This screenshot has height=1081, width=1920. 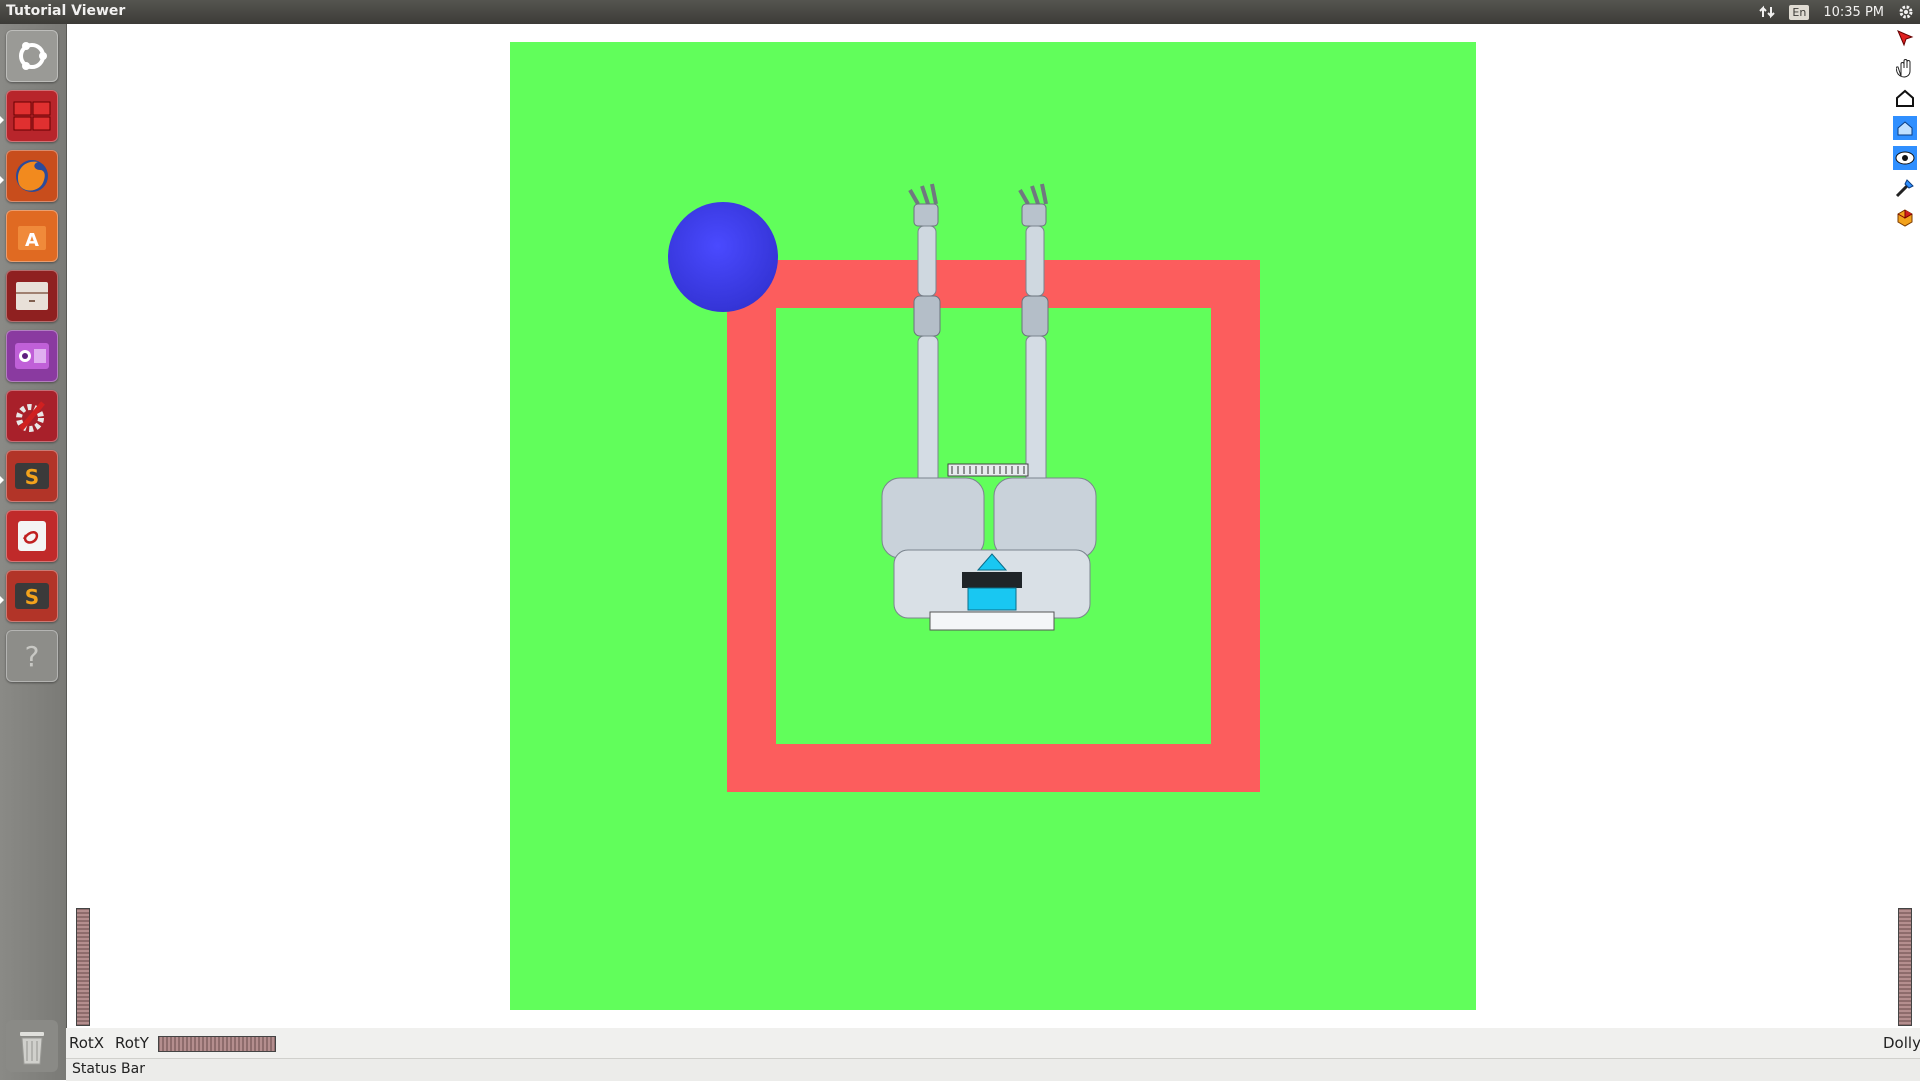 What do you see at coordinates (1033, 335) in the screenshot?
I see `right-robot-arm` at bounding box center [1033, 335].